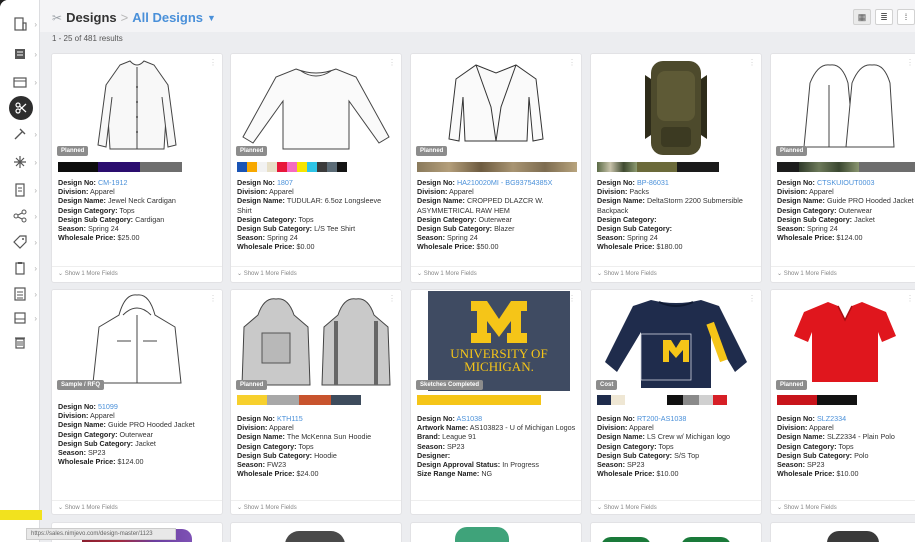 The image size is (915, 542). Describe the element at coordinates (653, 182) in the screenshot. I see `design-no-link: BP-86031` at that location.